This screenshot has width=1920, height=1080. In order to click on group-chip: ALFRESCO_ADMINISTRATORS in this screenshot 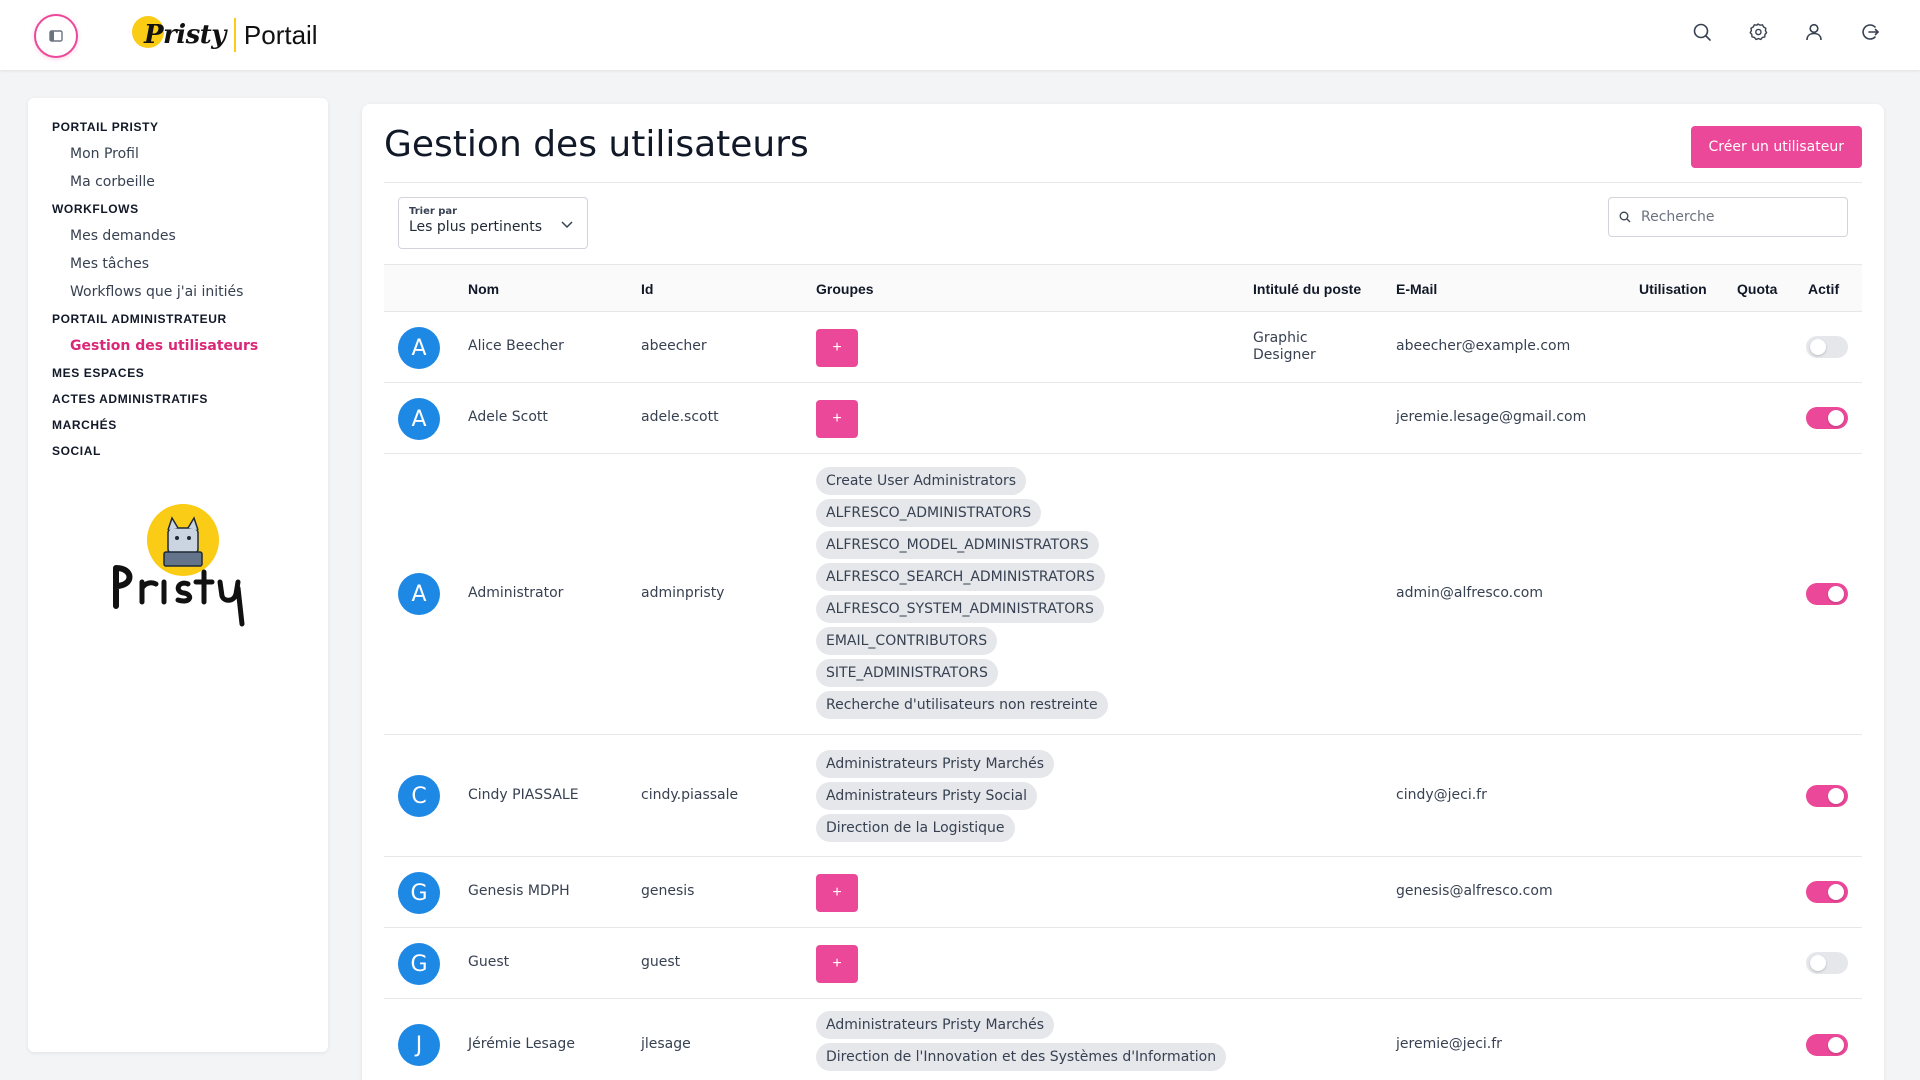, I will do `click(929, 513)`.